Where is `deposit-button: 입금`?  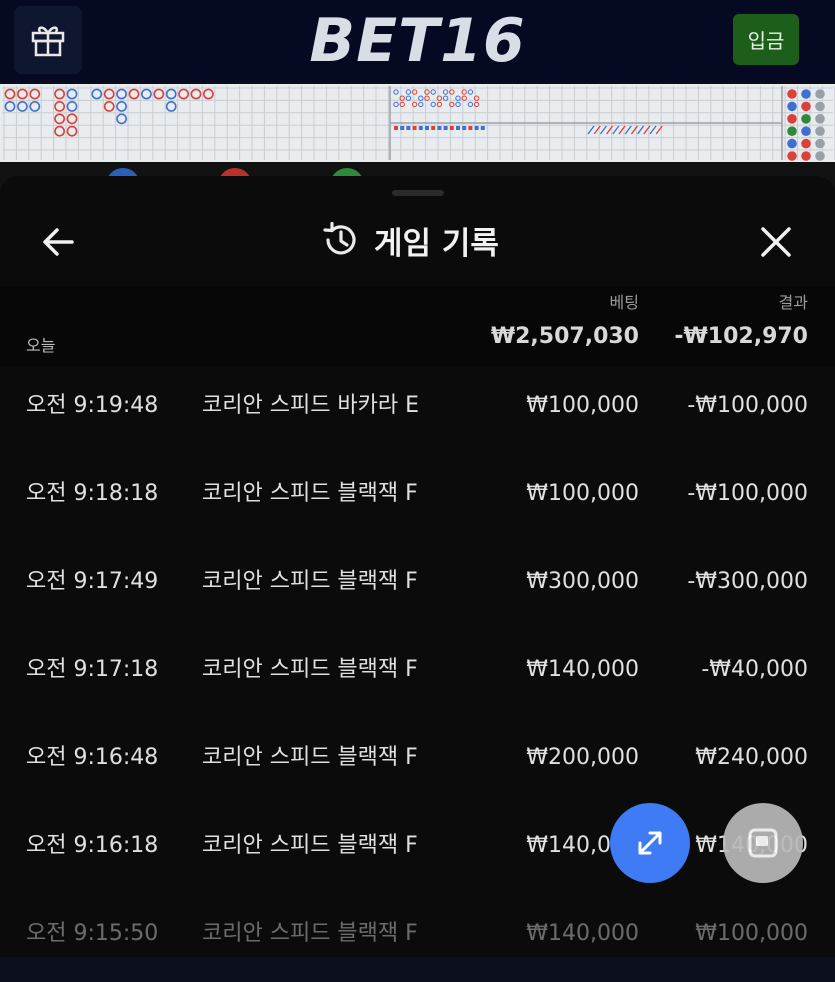
deposit-button: 입금 is located at coordinates (766, 39).